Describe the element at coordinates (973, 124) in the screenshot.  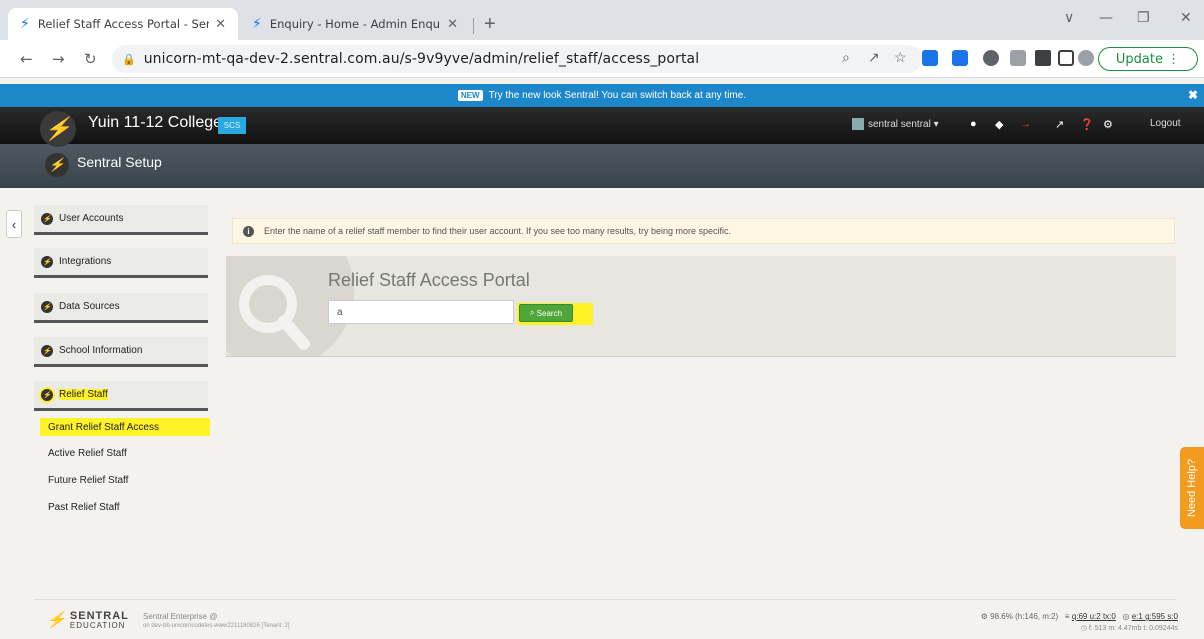
I see `chat-icon: ●` at that location.